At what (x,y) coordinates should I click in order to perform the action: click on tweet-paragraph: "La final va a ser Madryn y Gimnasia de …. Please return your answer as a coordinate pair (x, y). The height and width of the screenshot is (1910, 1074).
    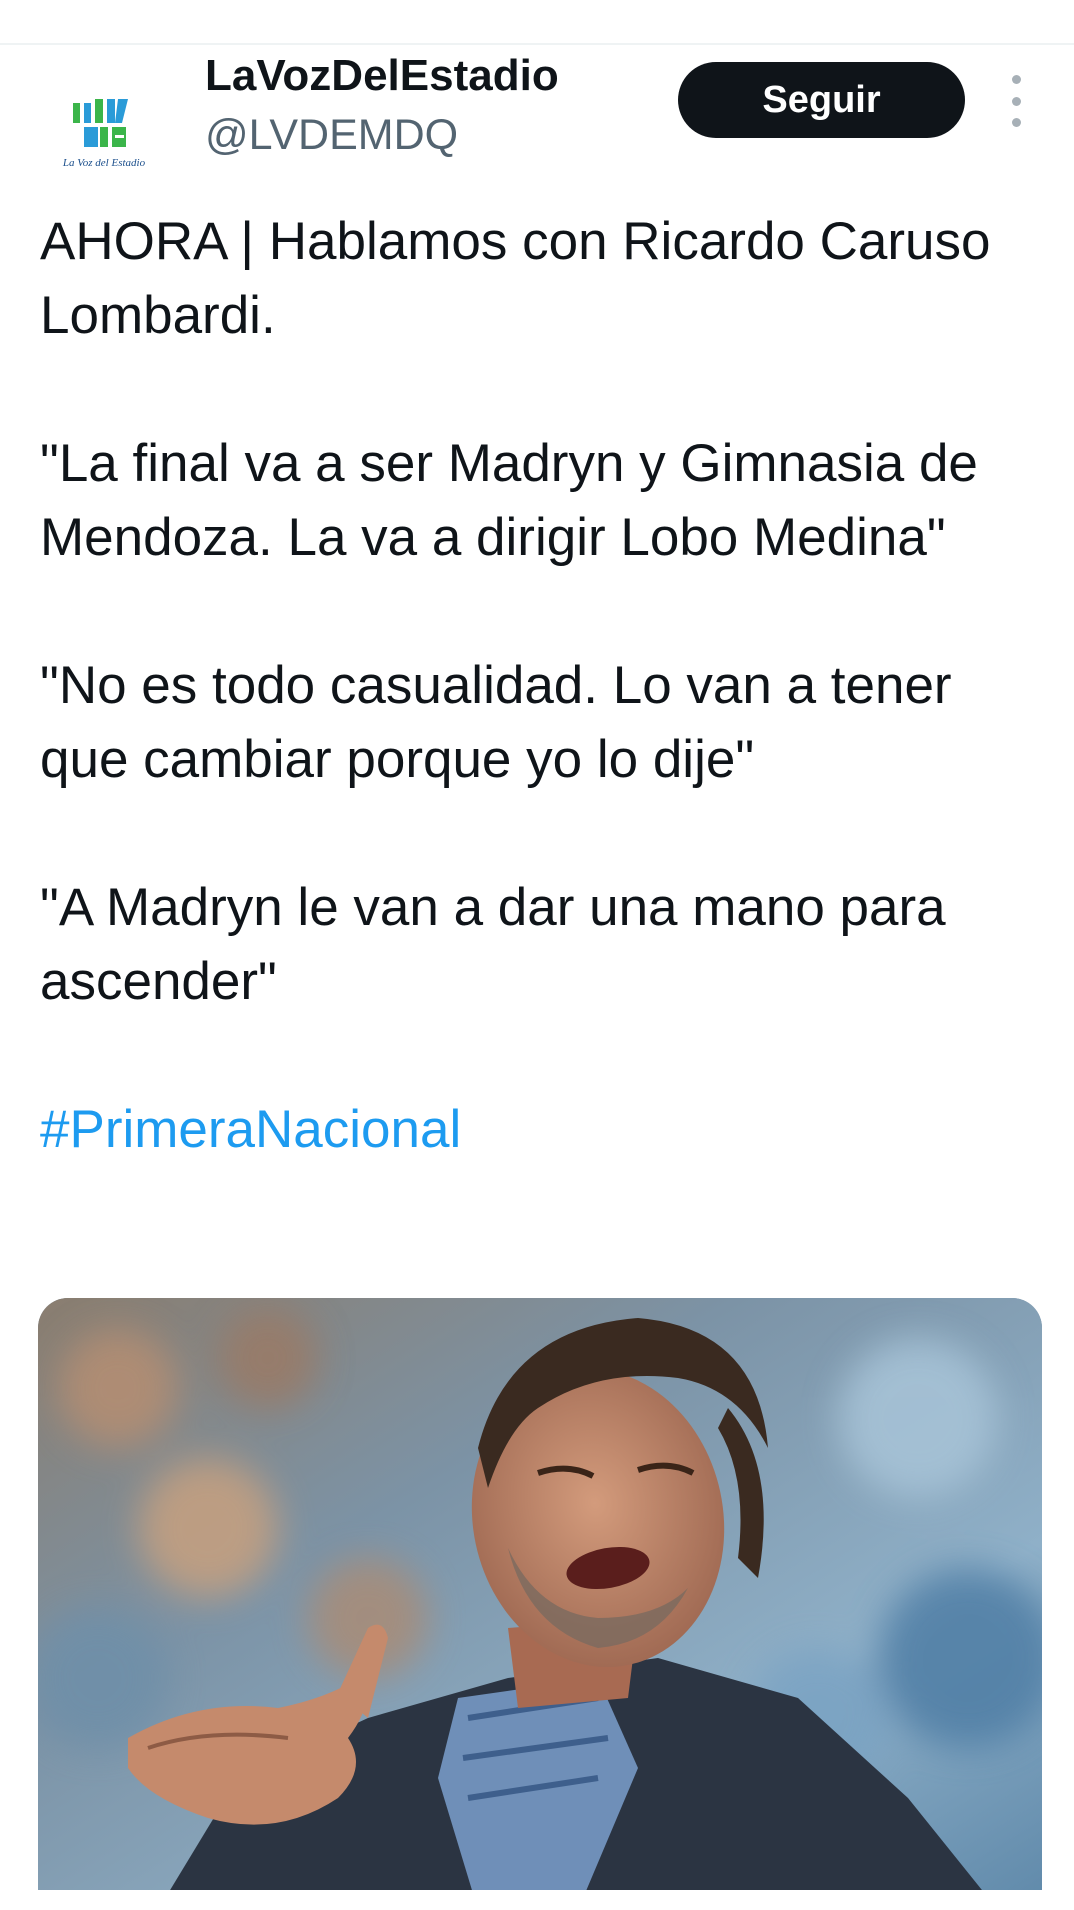
    Looking at the image, I should click on (509, 500).